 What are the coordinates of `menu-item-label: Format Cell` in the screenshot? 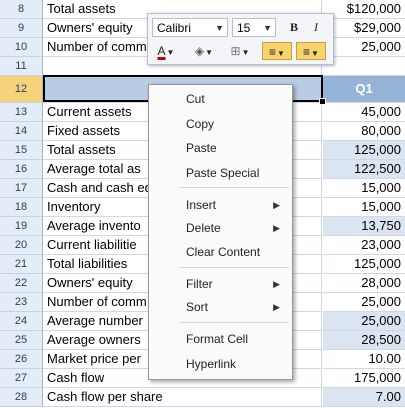 It's located at (217, 339).